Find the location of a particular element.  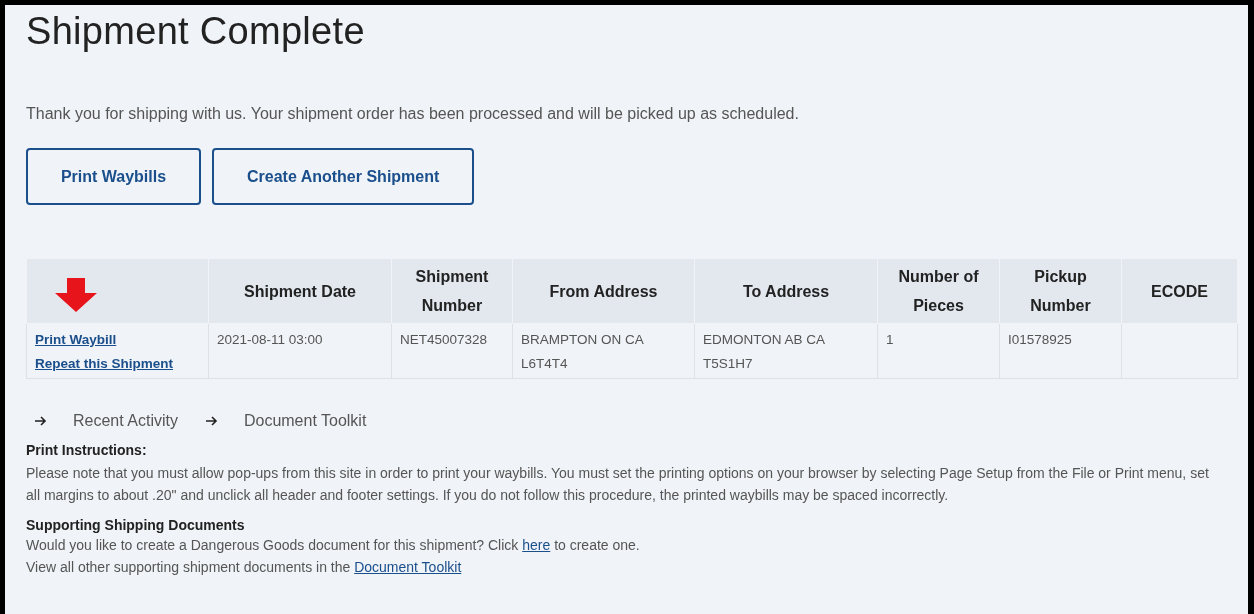

section-heading: Print Instructions: is located at coordinates (87, 450).